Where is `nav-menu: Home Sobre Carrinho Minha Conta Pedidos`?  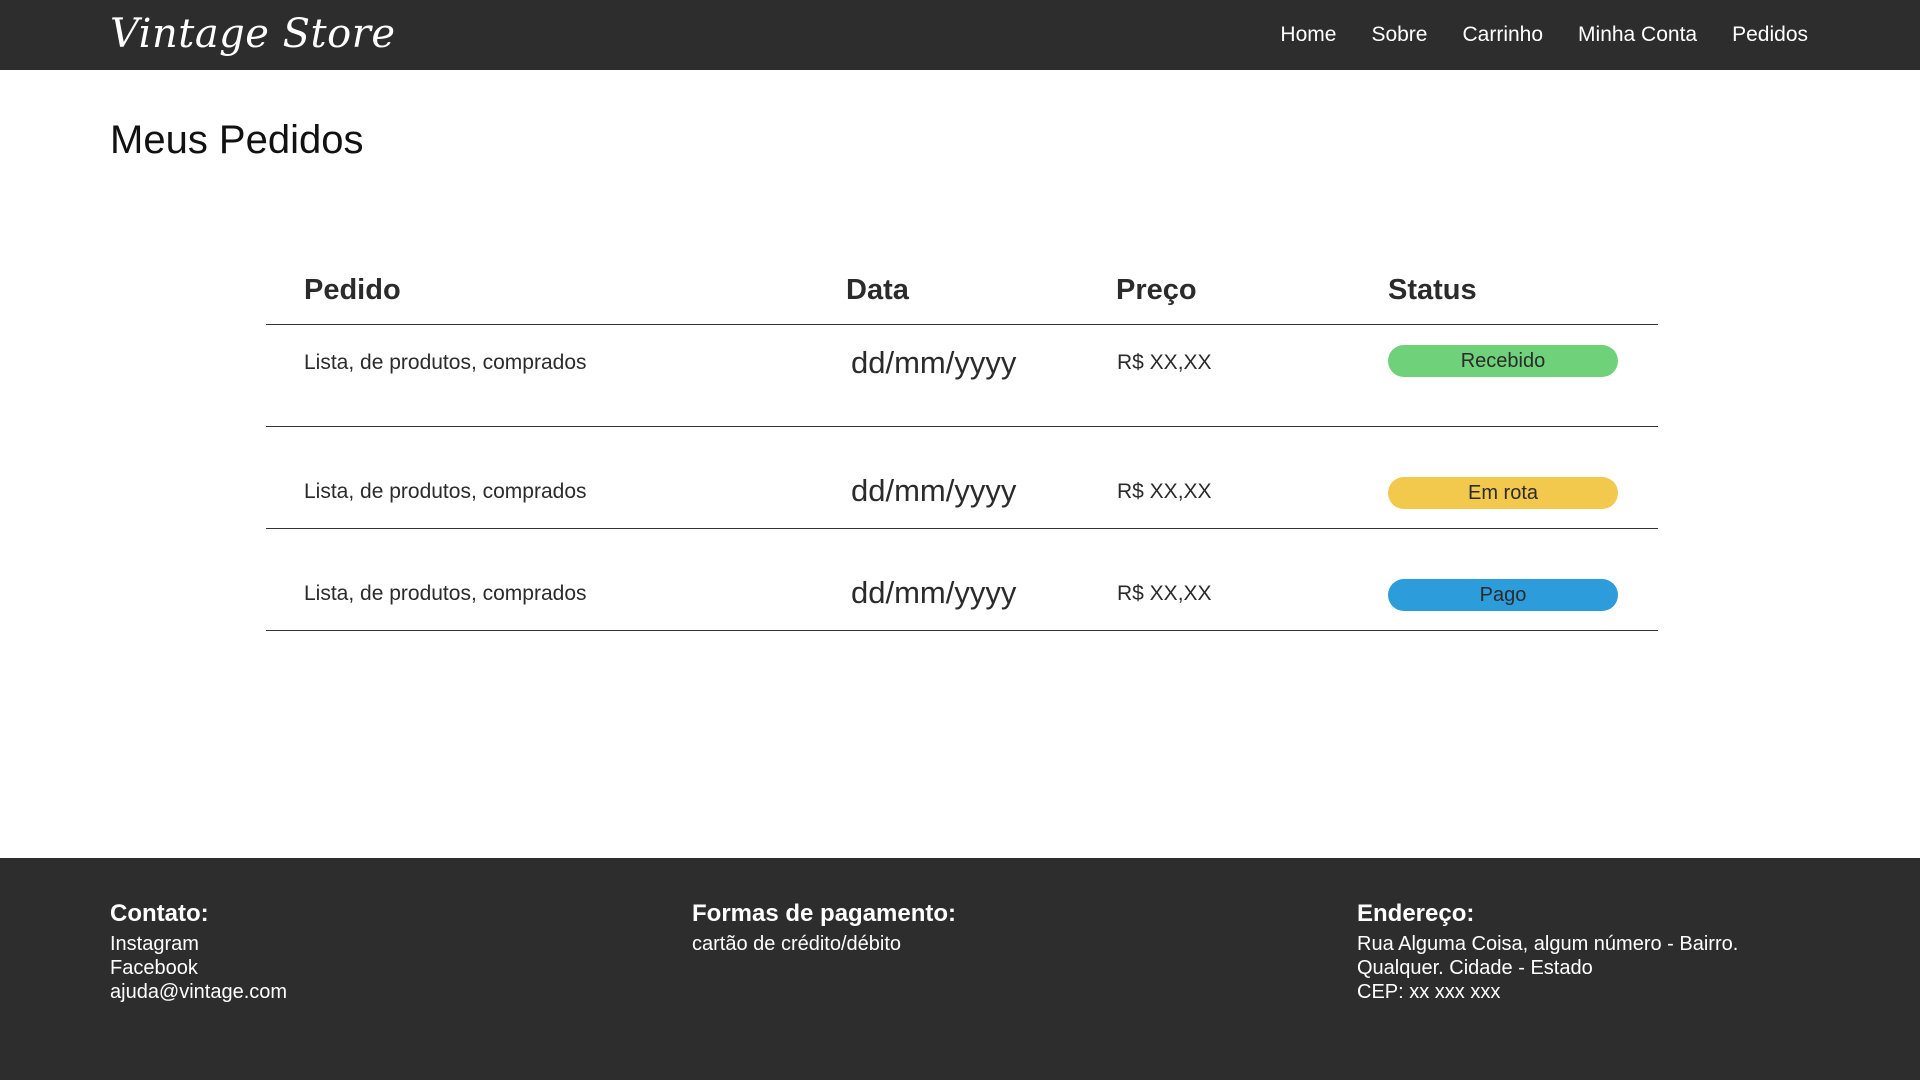 nav-menu: Home Sobre Carrinho Minha Conta Pedidos is located at coordinates (1544, 35).